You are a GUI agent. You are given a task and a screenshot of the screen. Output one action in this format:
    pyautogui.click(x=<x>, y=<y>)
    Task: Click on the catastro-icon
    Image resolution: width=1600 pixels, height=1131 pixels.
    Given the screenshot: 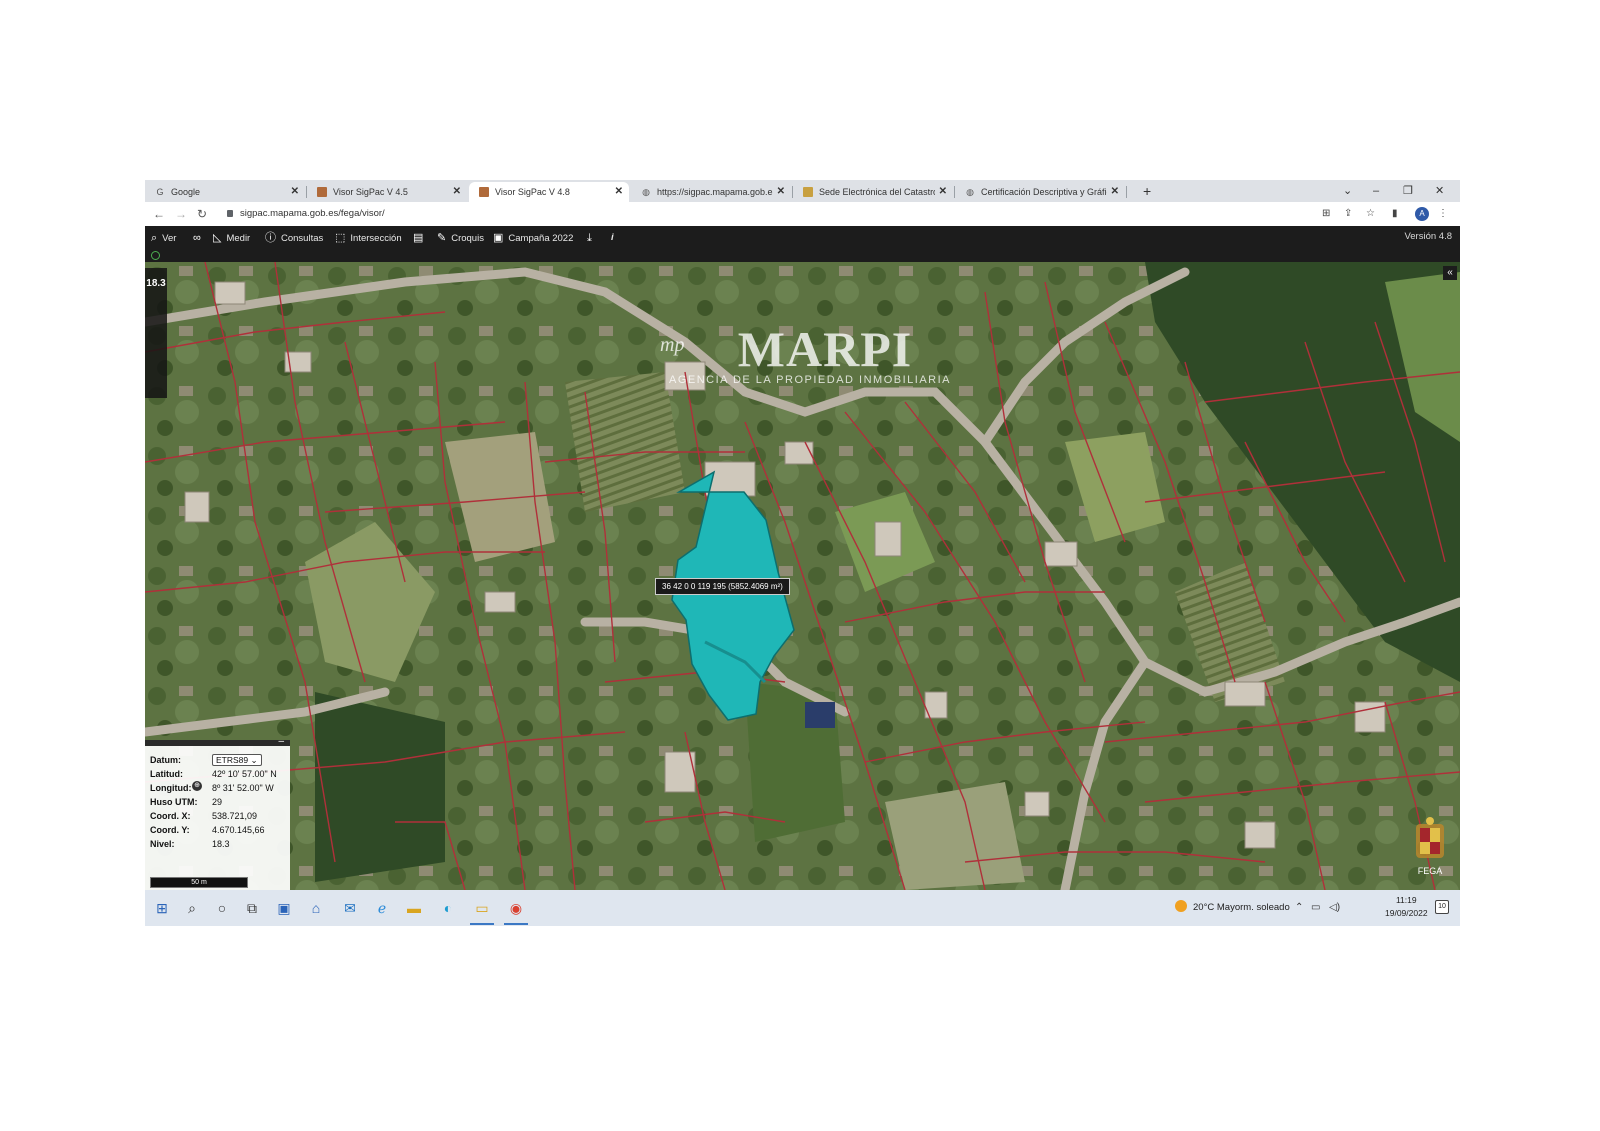 What is the action you would take?
    pyautogui.click(x=808, y=192)
    